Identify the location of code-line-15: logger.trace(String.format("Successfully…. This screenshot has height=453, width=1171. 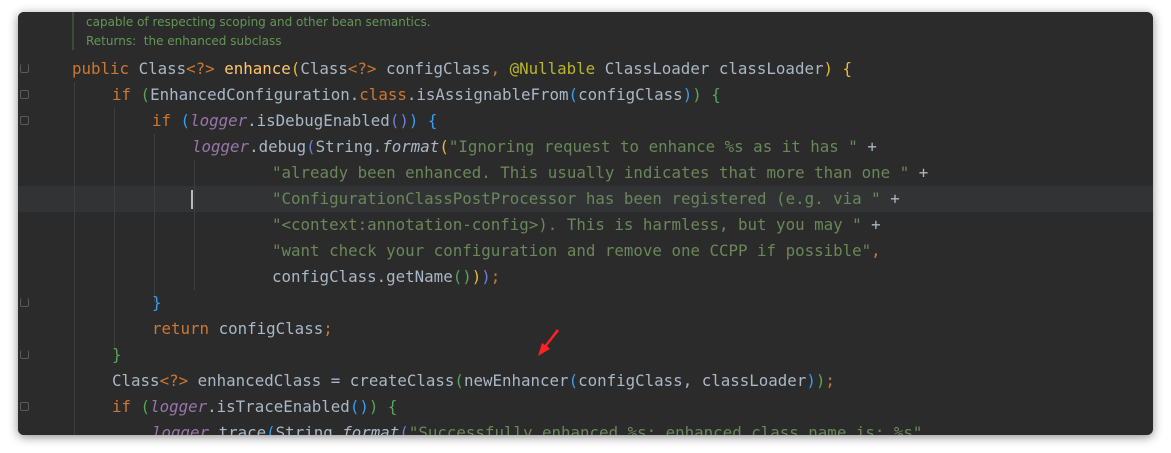
(537, 427).